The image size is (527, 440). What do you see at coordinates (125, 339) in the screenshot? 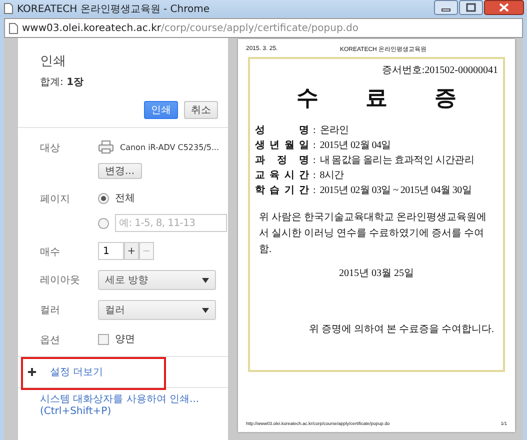
I see `checkbox-label: 양면` at bounding box center [125, 339].